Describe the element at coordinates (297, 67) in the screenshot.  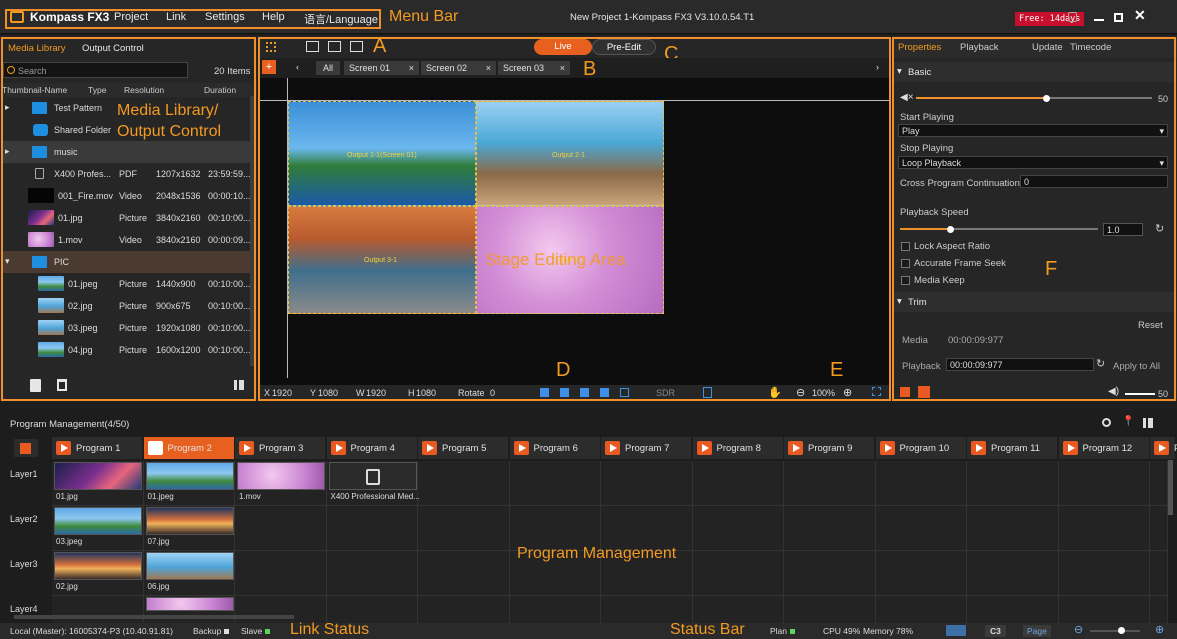
I see `scroll-left-icon: ‹` at that location.